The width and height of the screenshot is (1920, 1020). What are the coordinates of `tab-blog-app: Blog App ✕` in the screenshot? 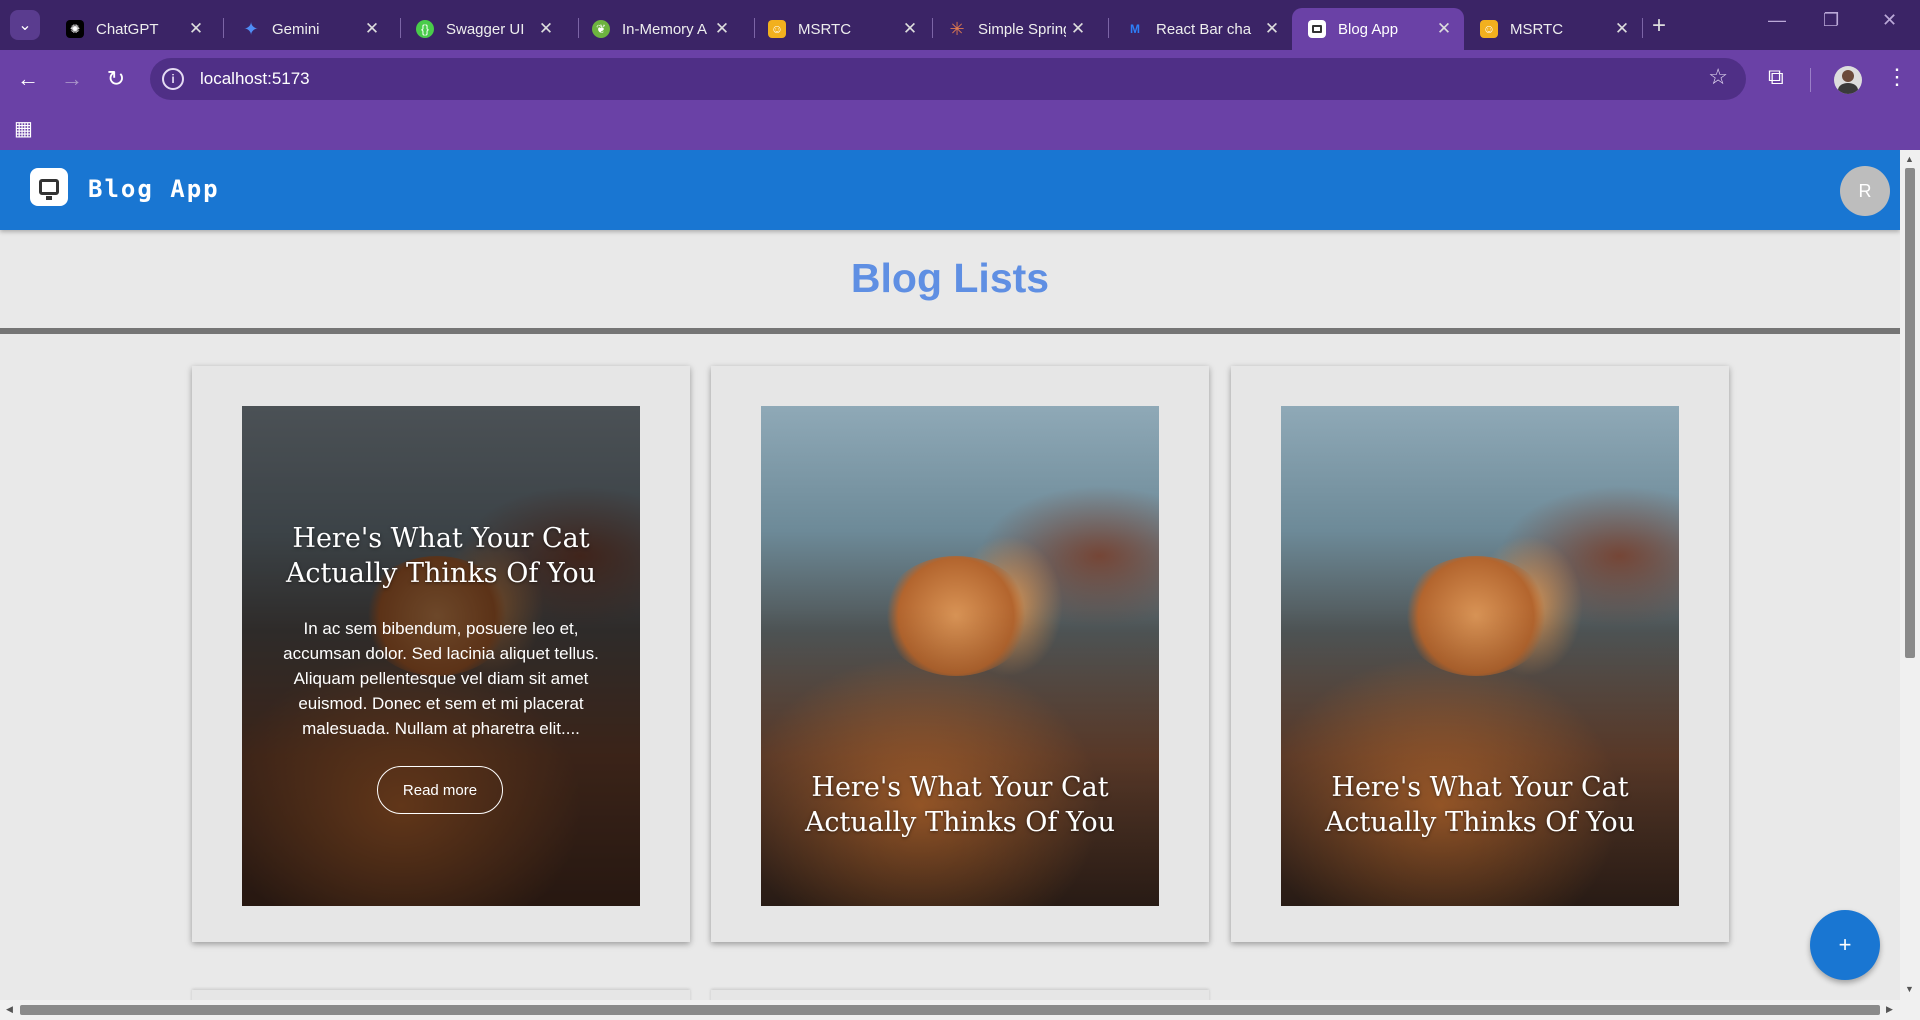 It's located at (1378, 29).